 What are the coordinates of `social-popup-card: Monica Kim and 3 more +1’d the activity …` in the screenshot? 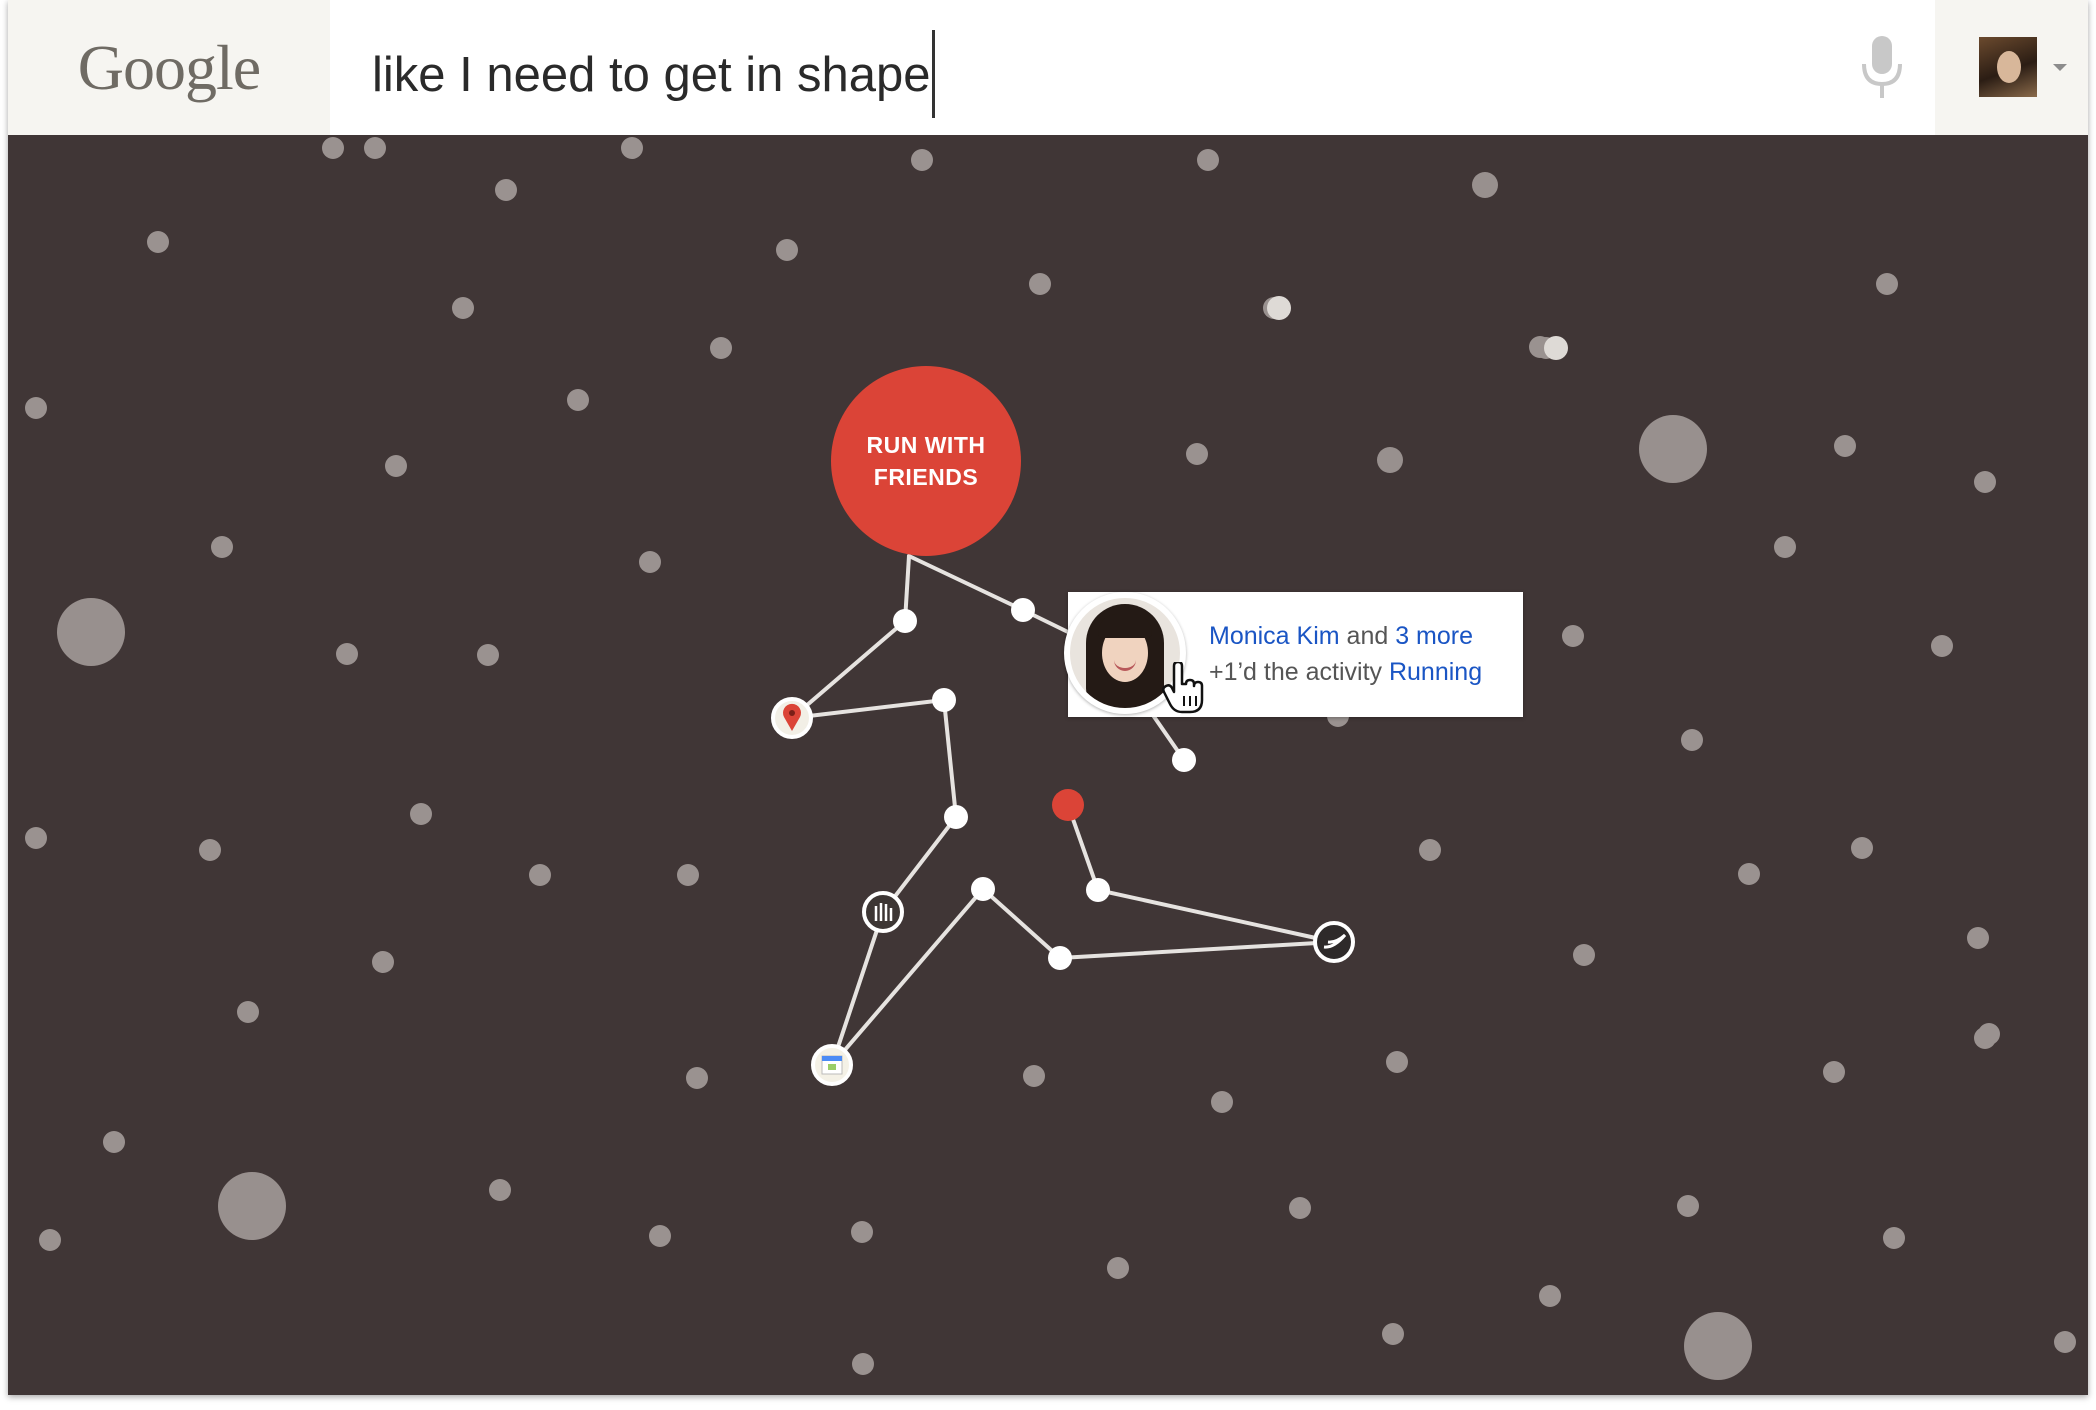 It's located at (1293, 654).